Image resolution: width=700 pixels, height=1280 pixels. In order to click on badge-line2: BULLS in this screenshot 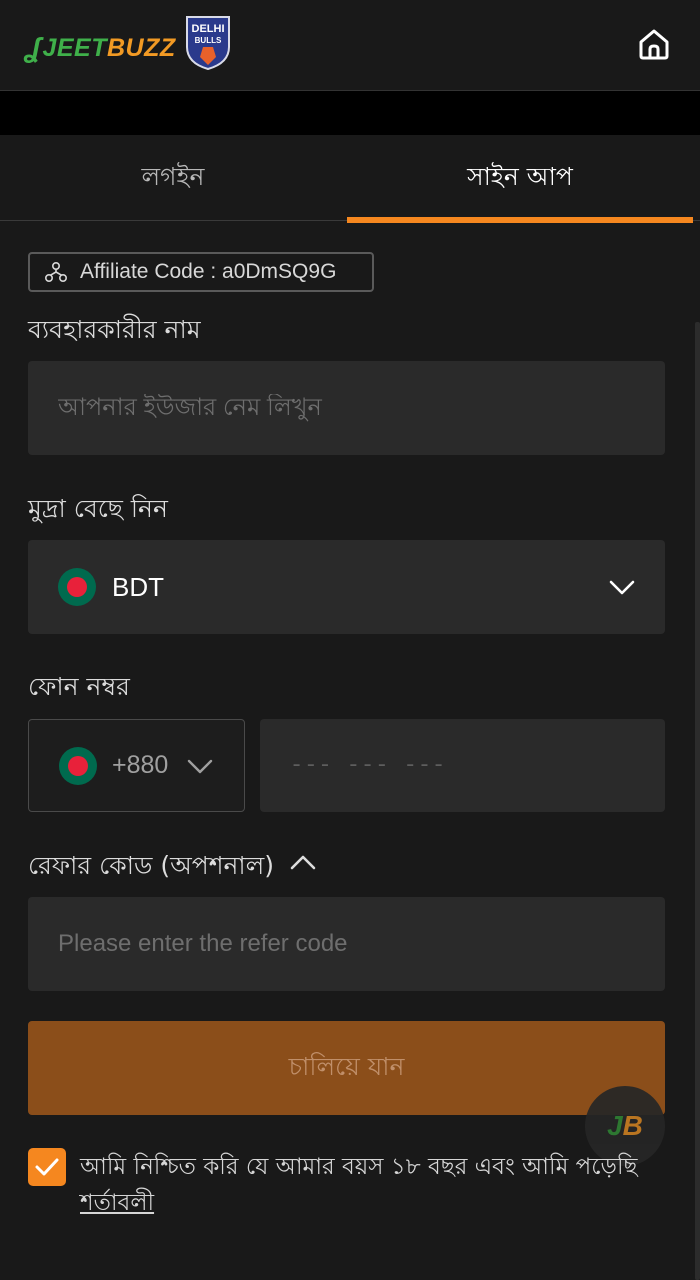, I will do `click(208, 40)`.